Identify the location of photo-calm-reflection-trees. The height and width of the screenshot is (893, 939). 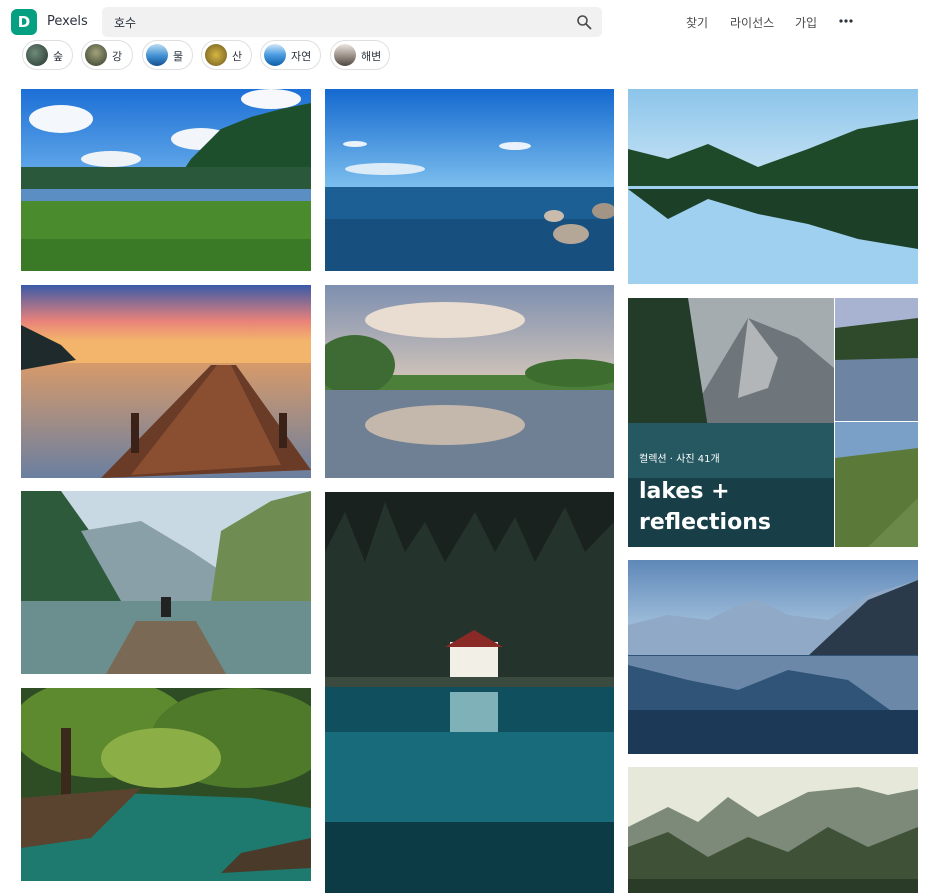
(469, 381).